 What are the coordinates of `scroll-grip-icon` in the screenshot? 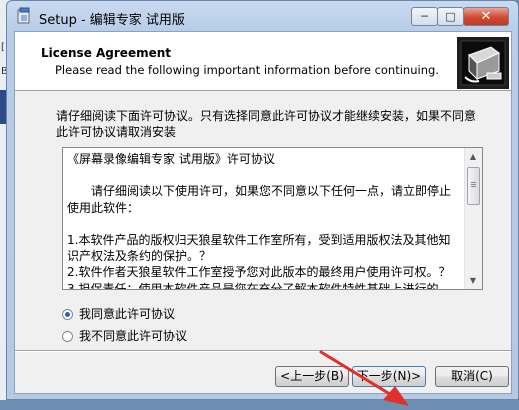 It's located at (473, 182).